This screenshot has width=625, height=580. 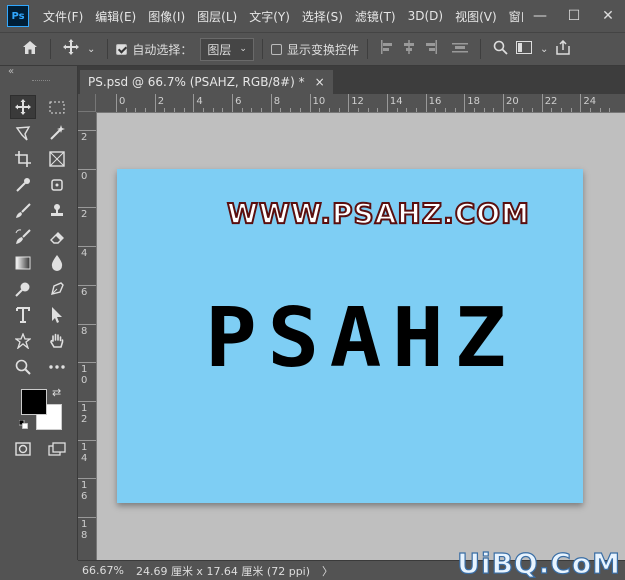 What do you see at coordinates (378, 213) in the screenshot?
I see `url-text-layer: WWW.PSAHZ.COM` at bounding box center [378, 213].